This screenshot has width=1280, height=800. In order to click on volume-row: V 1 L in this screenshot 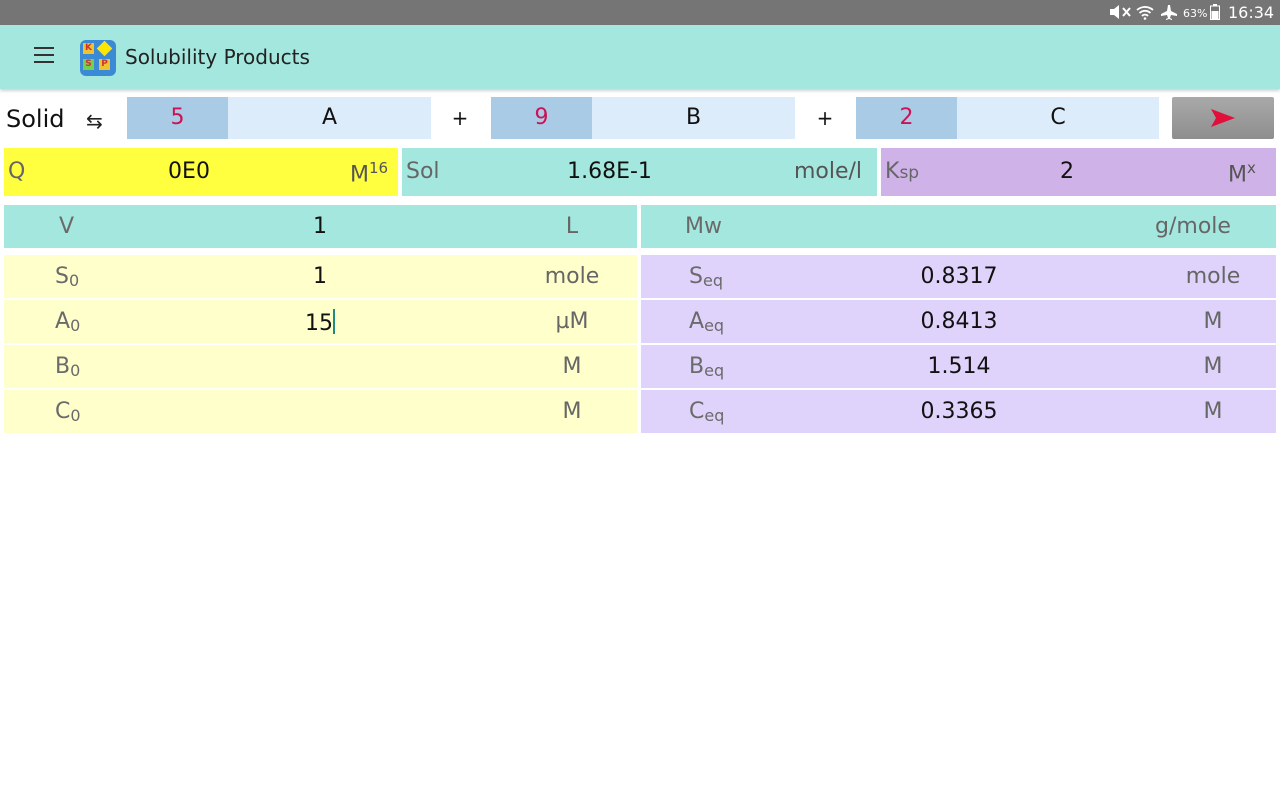, I will do `click(320, 226)`.